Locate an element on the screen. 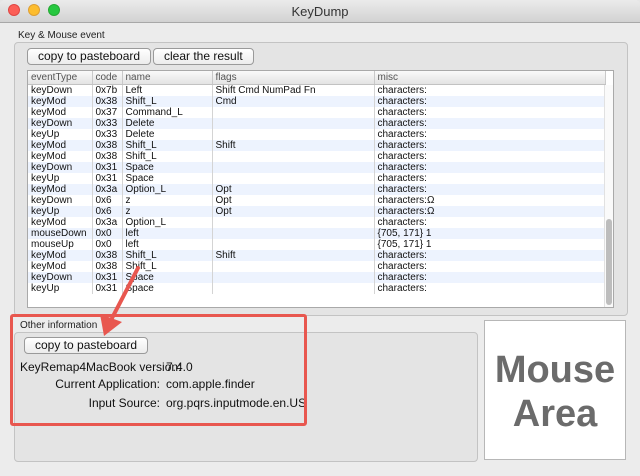 The width and height of the screenshot is (640, 476). table-row: keyUp 0x33 Delete characters: is located at coordinates (317, 134).